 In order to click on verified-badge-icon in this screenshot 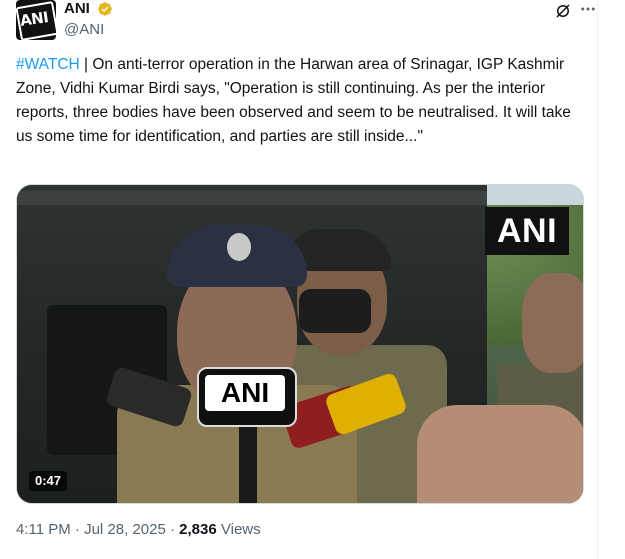, I will do `click(105, 9)`.